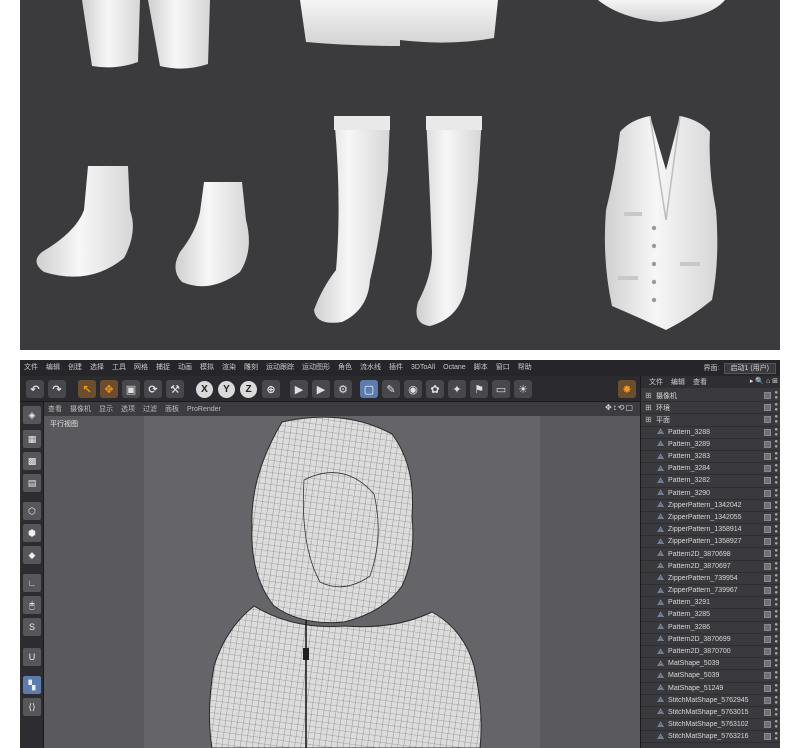  I want to click on object-row: ⟁ Pattern_3290 ● ●, so click(710, 494).